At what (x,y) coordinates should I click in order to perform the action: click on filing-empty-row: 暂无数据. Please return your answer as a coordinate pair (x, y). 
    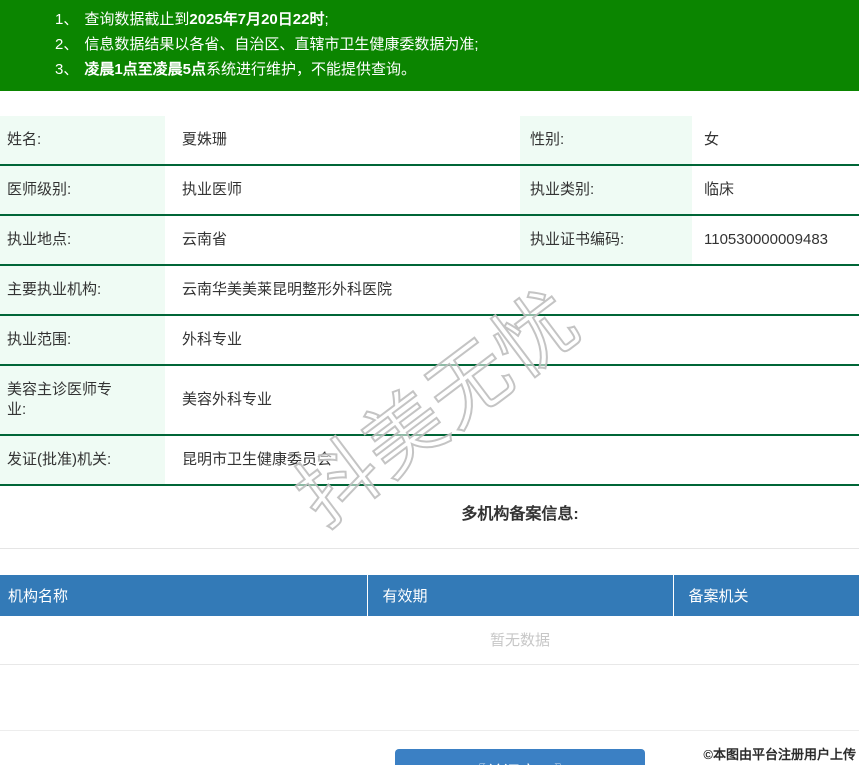
    Looking at the image, I should click on (429, 640).